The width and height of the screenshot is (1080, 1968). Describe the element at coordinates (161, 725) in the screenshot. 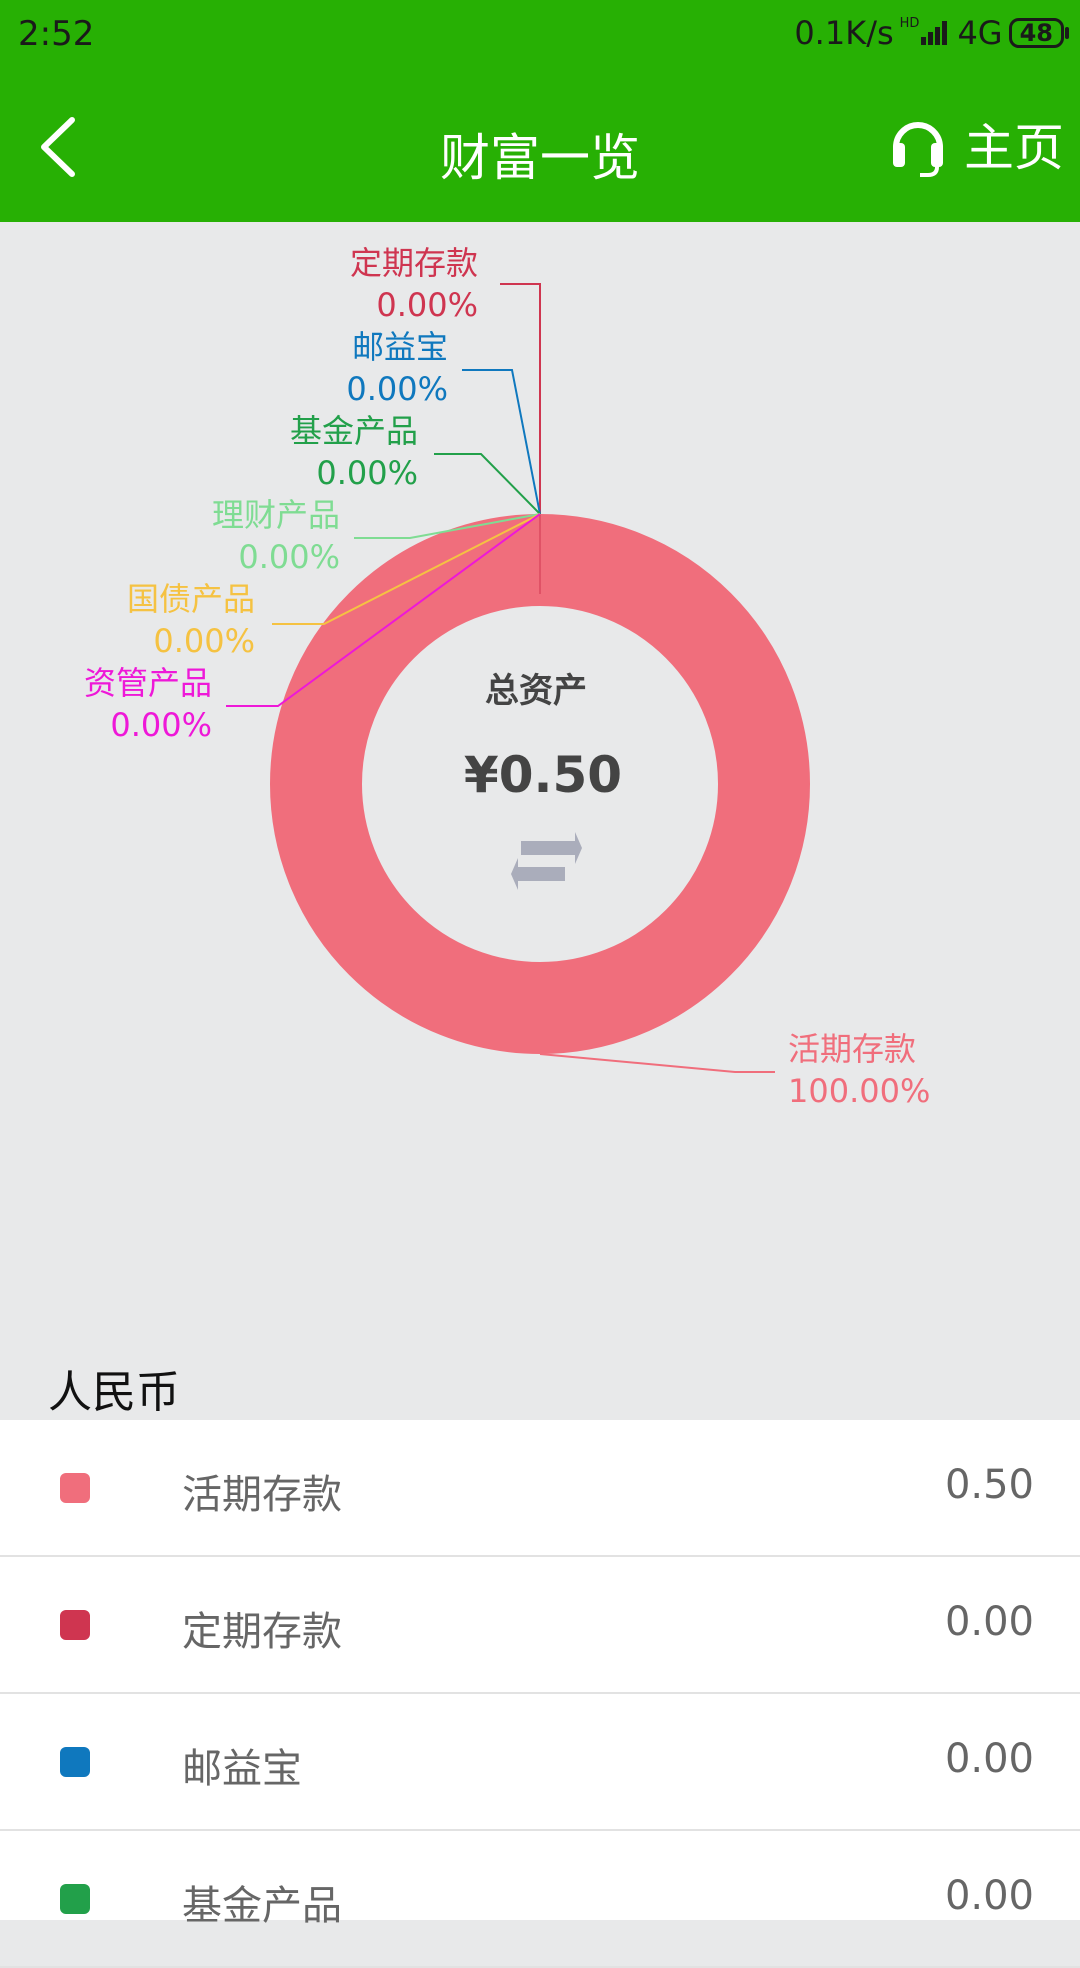

I see `slice-percent-资管产品: 0.00%` at that location.